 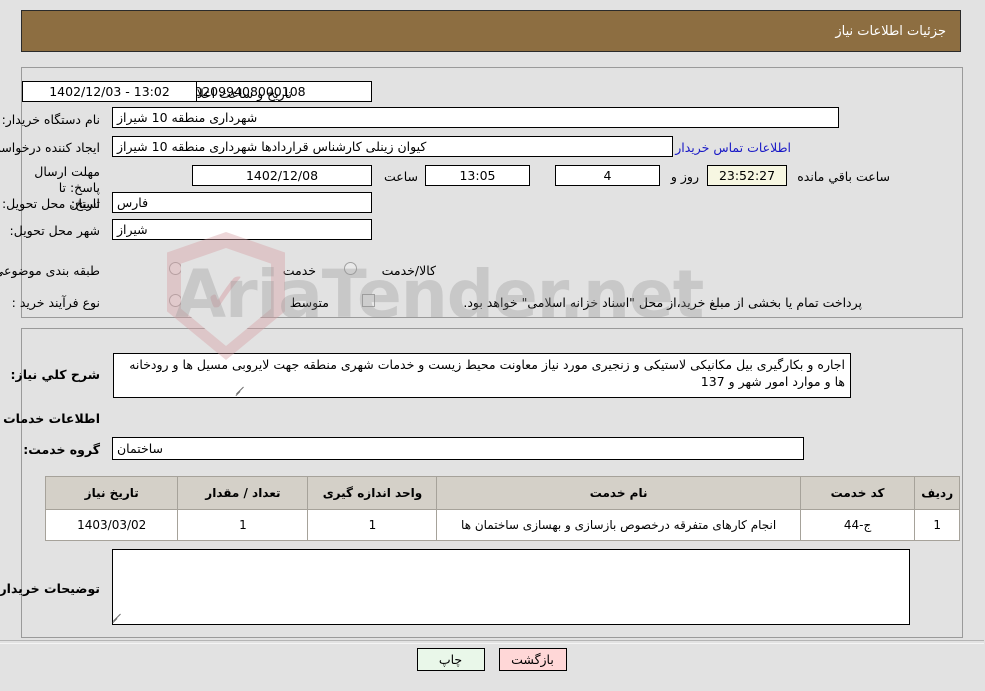 What do you see at coordinates (844, 176) in the screenshot?
I see `remaining-time-label: ساعت باقي مانده` at bounding box center [844, 176].